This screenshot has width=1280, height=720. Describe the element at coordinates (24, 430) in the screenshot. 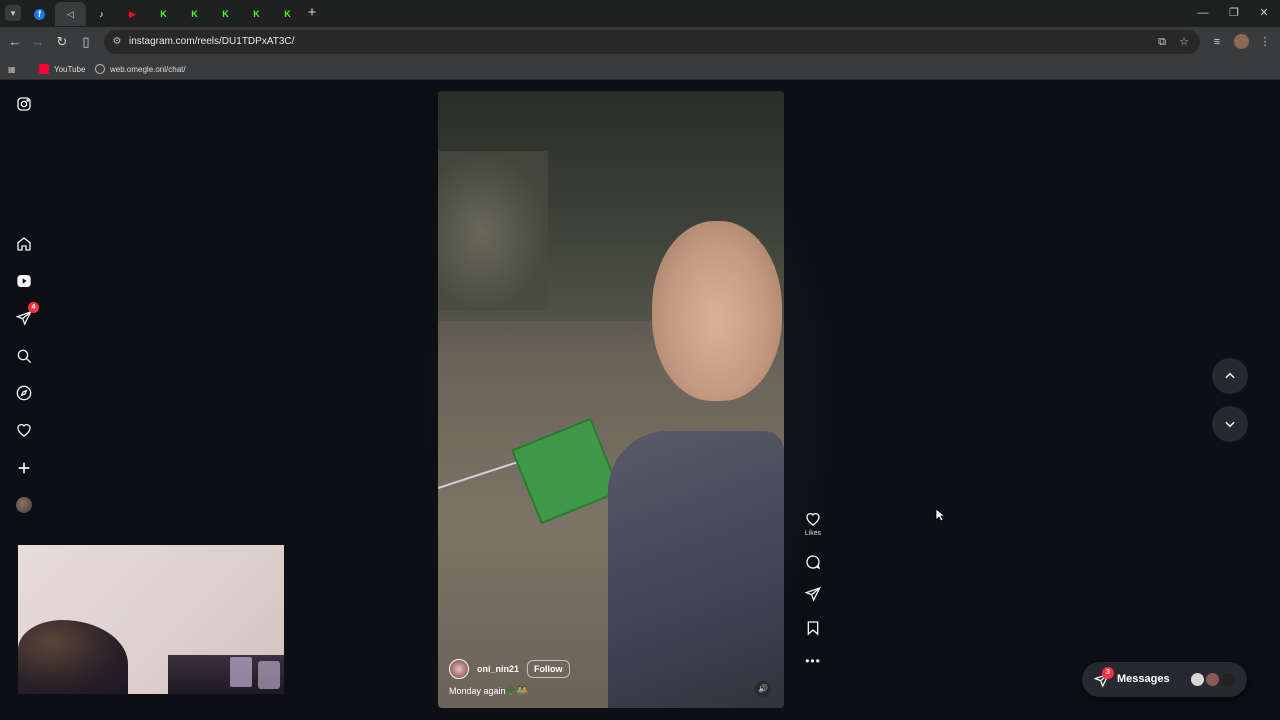

I see `notifications-heart-icon` at that location.